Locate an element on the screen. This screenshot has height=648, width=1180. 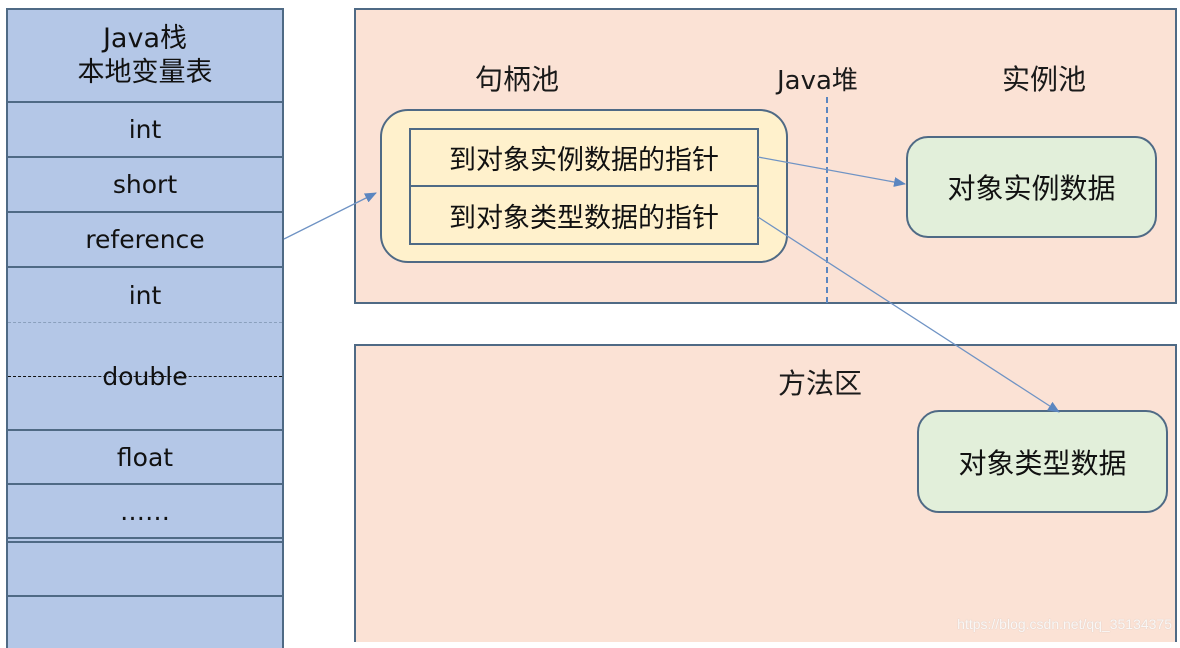
stack-title: Java栈 is located at coordinates (145, 38).